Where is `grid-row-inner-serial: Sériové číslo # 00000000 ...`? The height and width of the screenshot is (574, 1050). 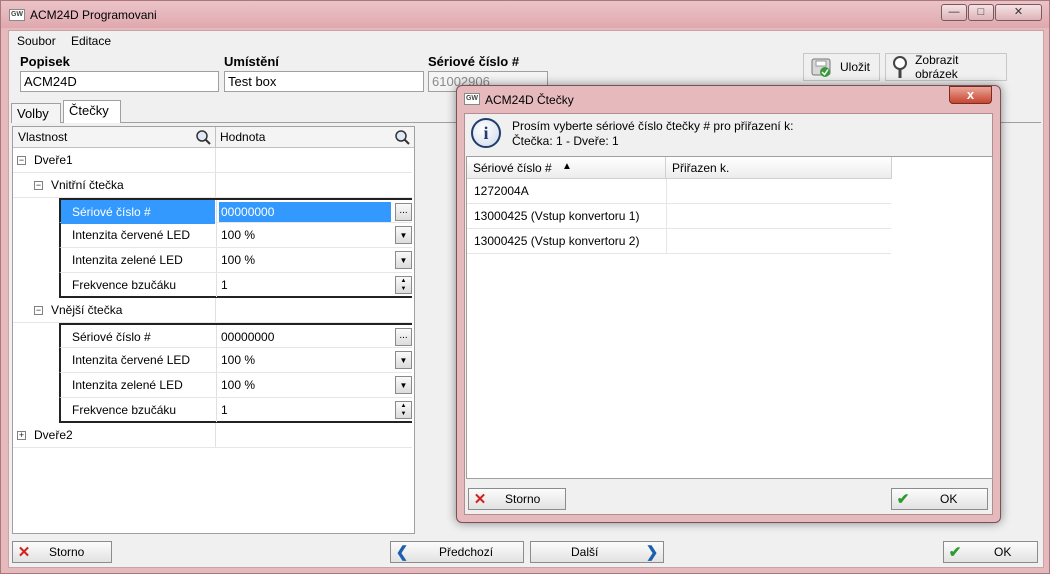 grid-row-inner-serial: Sériové číslo # 00000000 ... is located at coordinates (236, 211).